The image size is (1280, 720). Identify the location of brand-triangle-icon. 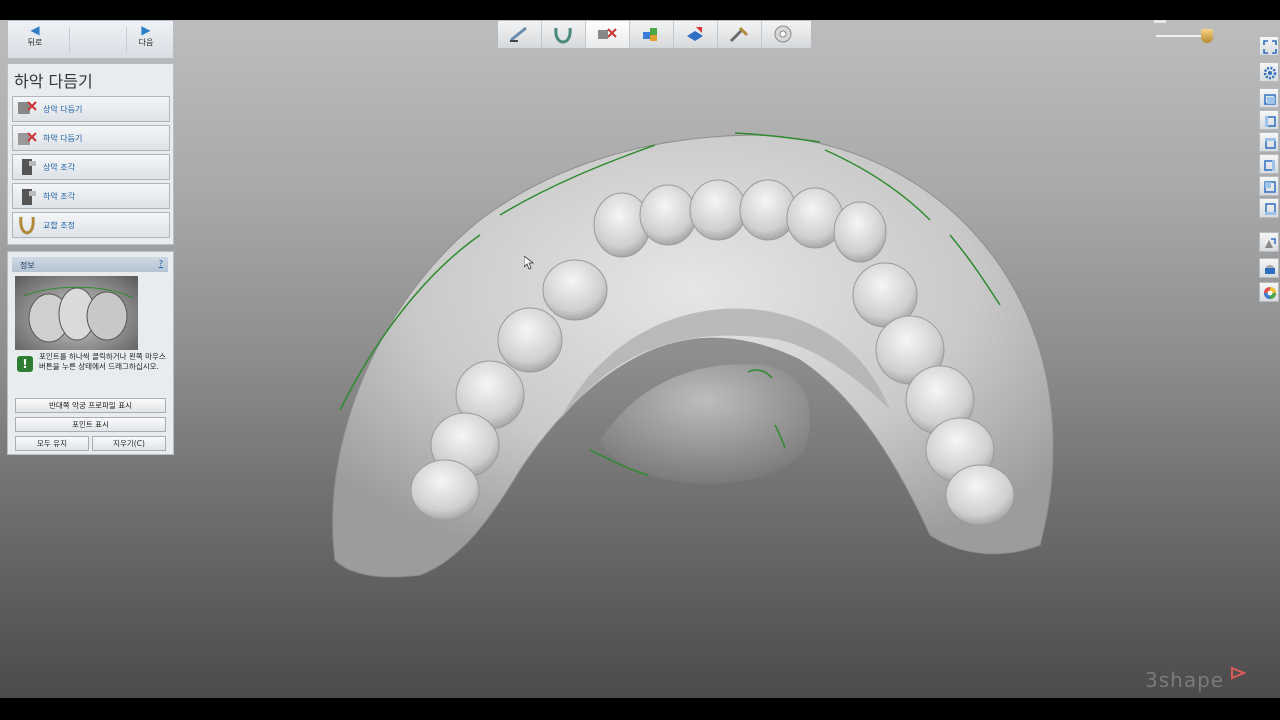
(1238, 673).